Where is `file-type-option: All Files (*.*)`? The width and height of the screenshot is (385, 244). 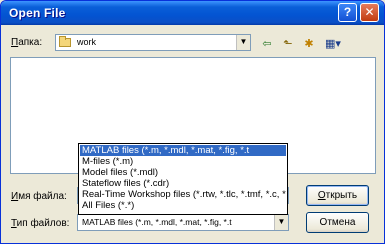
file-type-option: All Files (*.*) is located at coordinates (183, 205).